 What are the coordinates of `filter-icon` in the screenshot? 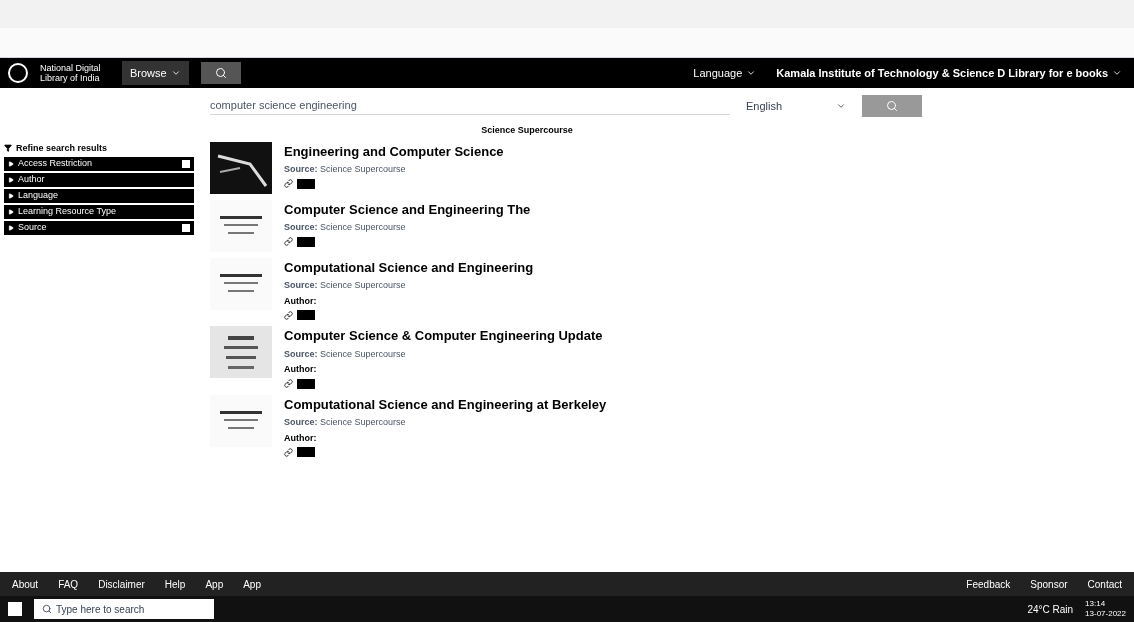 It's located at (8, 148).